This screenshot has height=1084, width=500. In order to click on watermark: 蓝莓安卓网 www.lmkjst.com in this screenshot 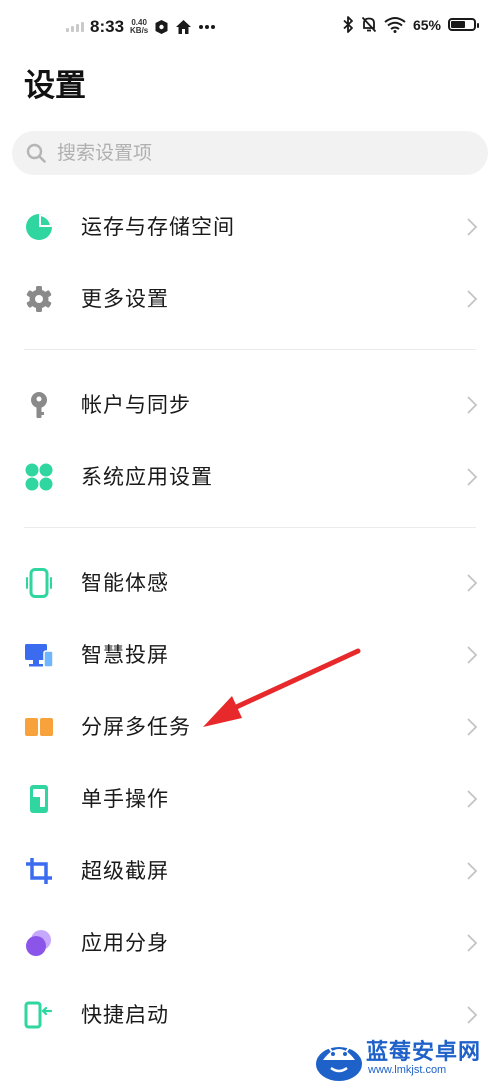, I will do `click(407, 1057)`.